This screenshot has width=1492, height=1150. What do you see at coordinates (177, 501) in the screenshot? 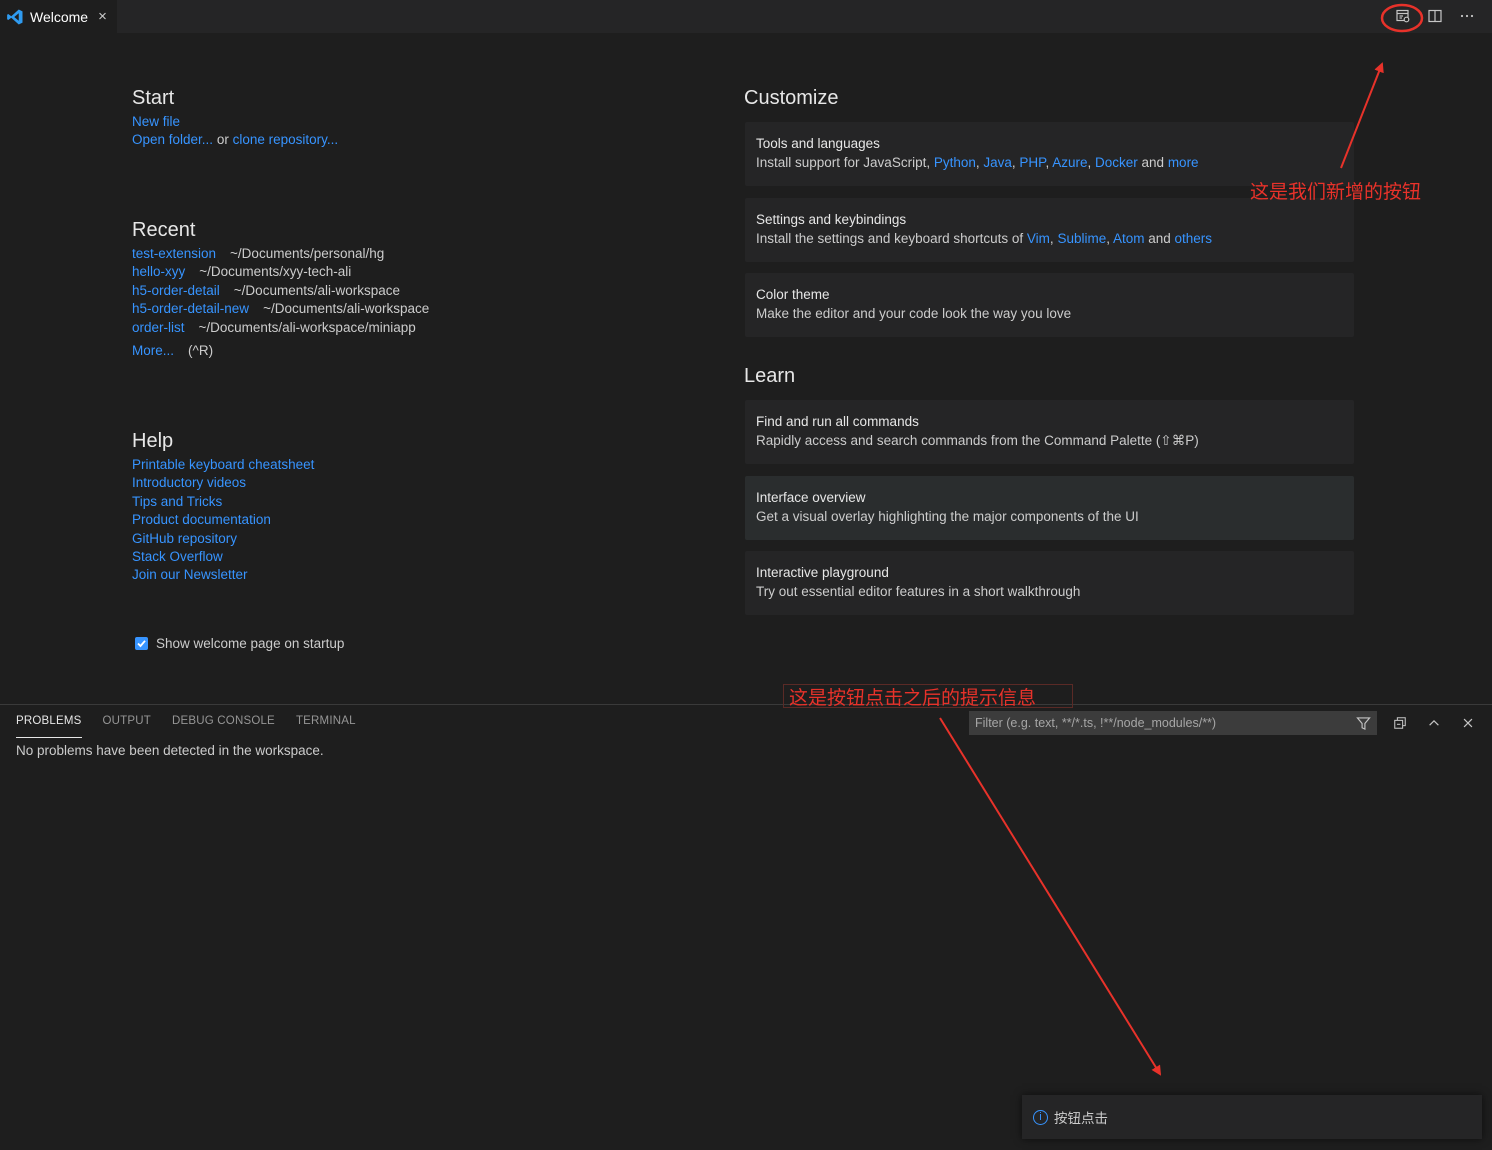
I see `help-link-tips: Tips and Tricks` at bounding box center [177, 501].